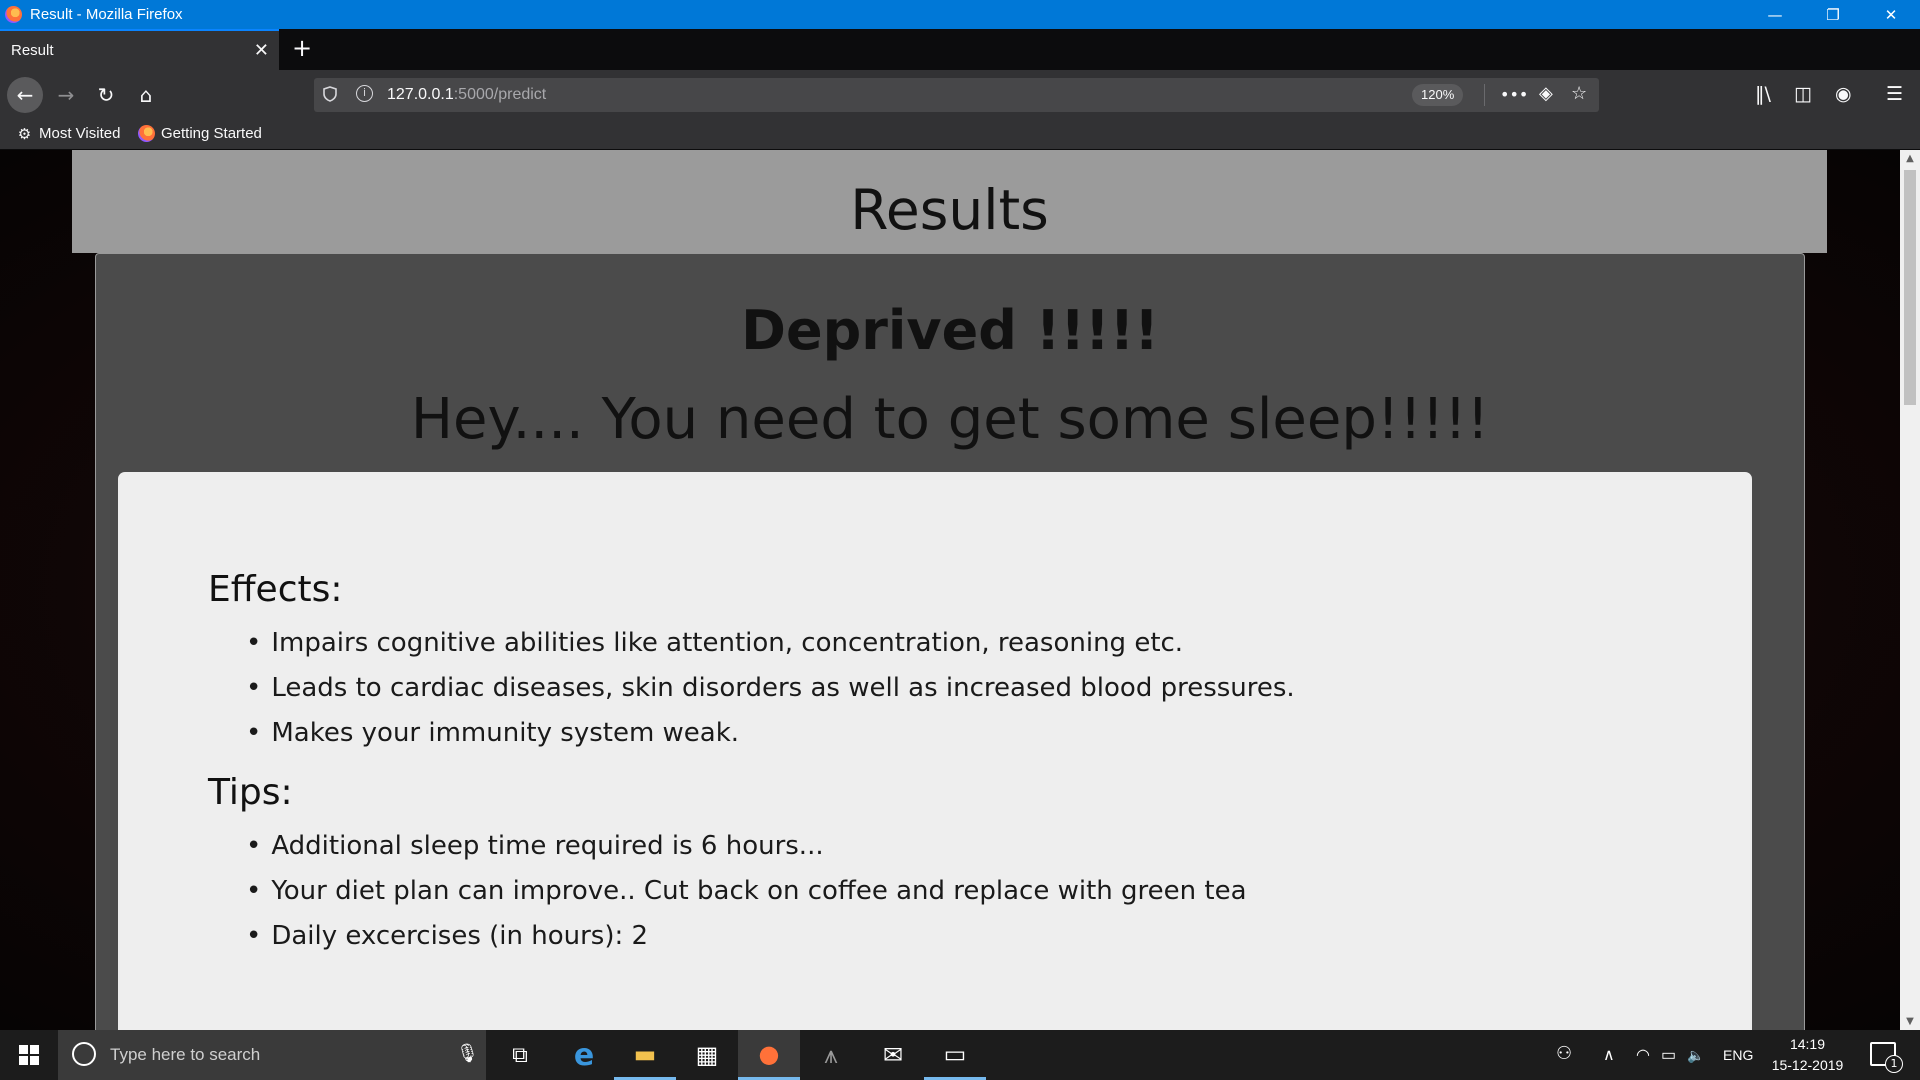 This screenshot has height=1080, width=1920. I want to click on forward-button: →, so click(66, 95).